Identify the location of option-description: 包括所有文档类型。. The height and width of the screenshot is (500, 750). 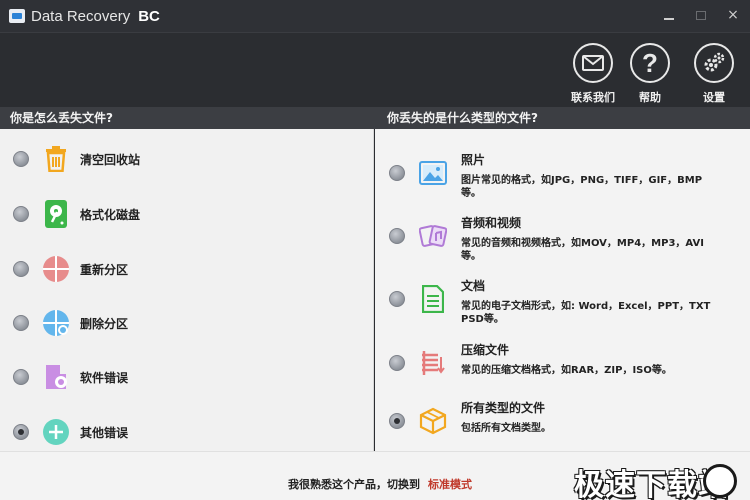
(506, 428).